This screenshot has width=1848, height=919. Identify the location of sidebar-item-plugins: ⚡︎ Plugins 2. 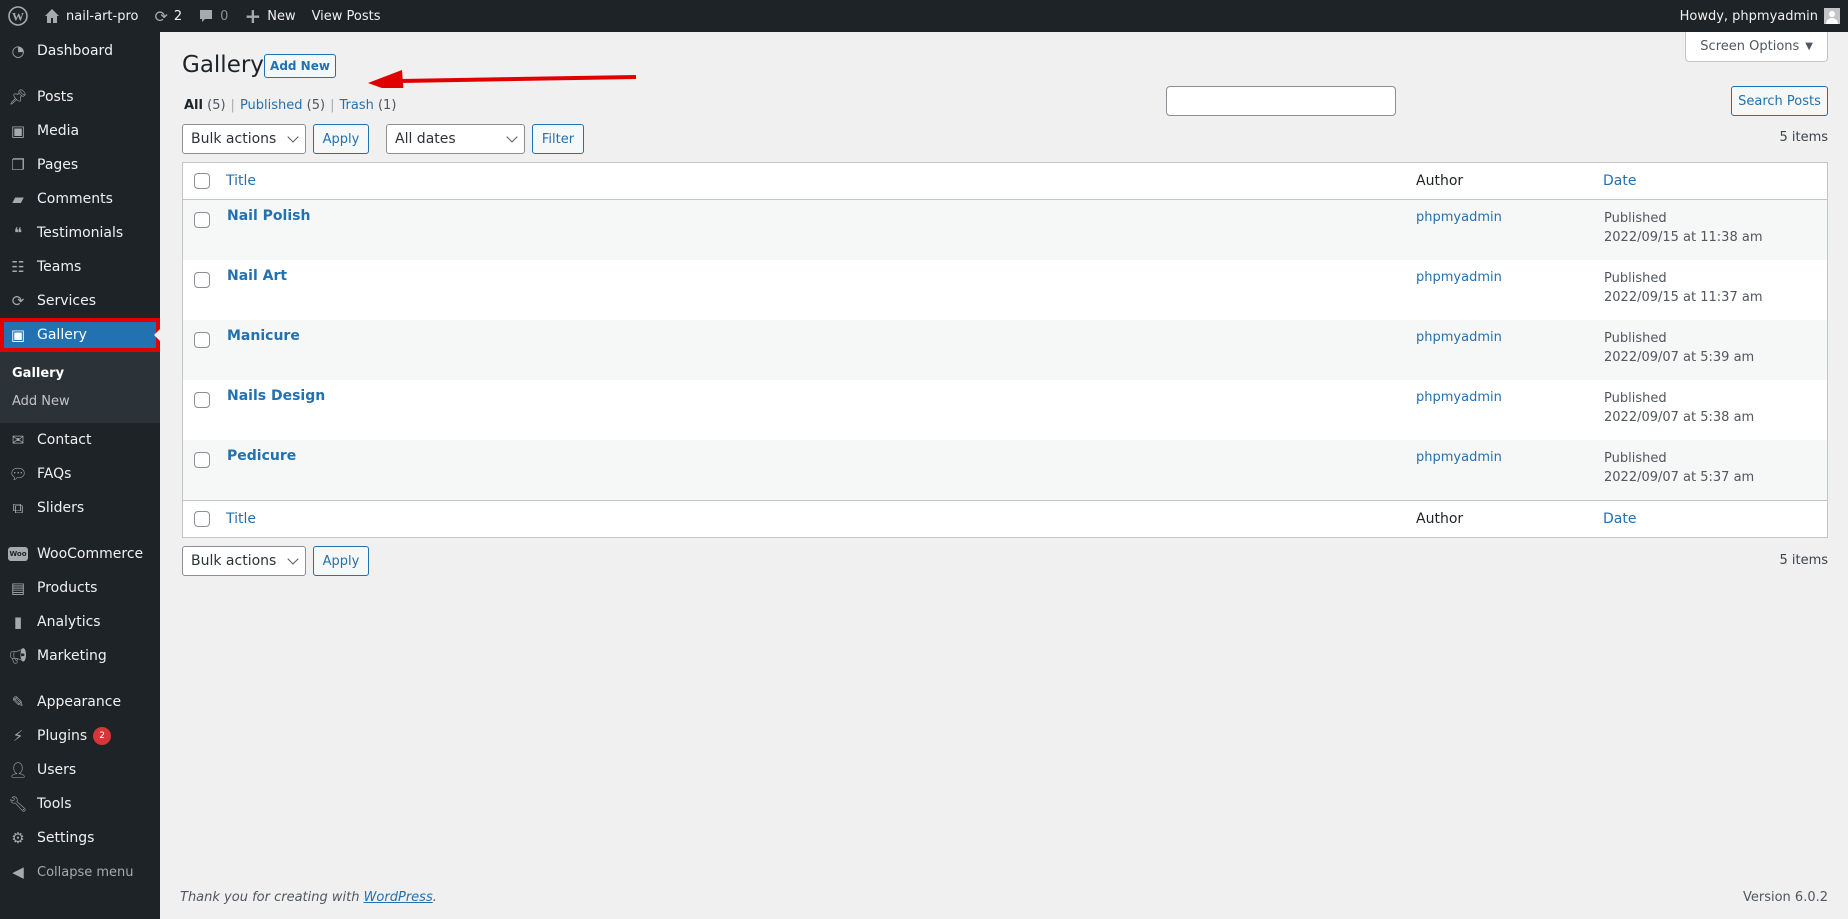
(80, 736).